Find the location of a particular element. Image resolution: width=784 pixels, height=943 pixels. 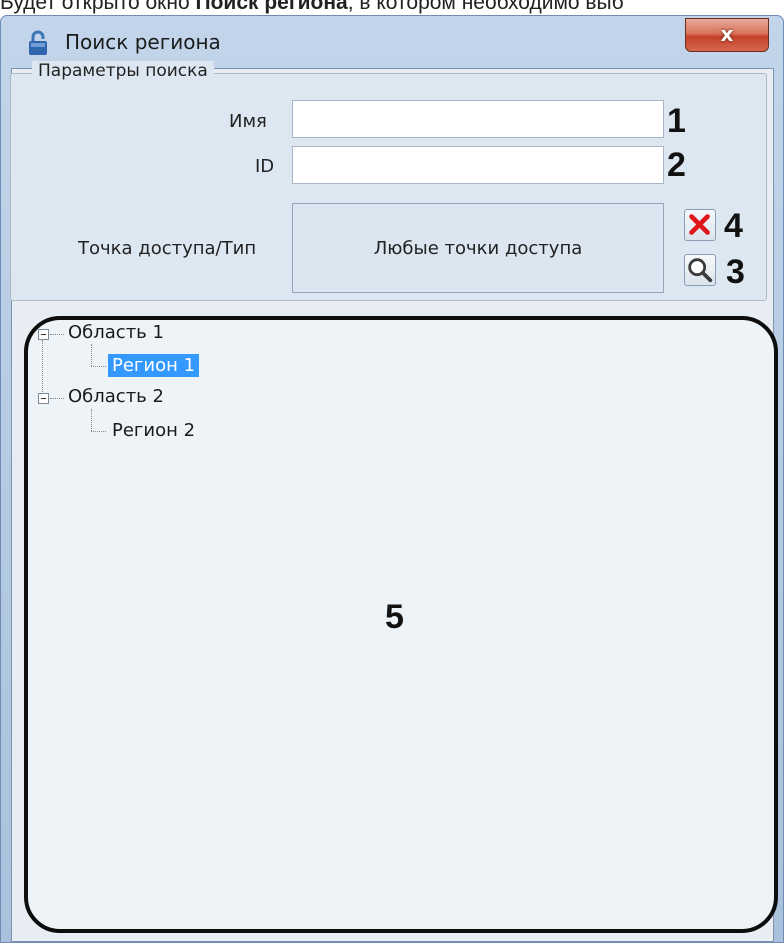

access-point-label: Точка доступа/Тип is located at coordinates (167, 248).